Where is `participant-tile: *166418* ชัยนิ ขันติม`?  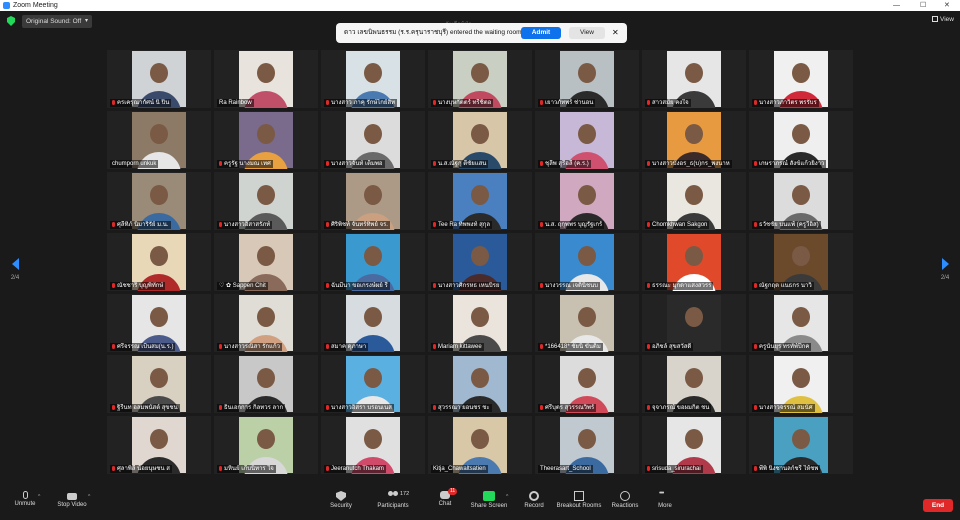
participant-tile: *166418* ชัยนิ ขันติม is located at coordinates (587, 323).